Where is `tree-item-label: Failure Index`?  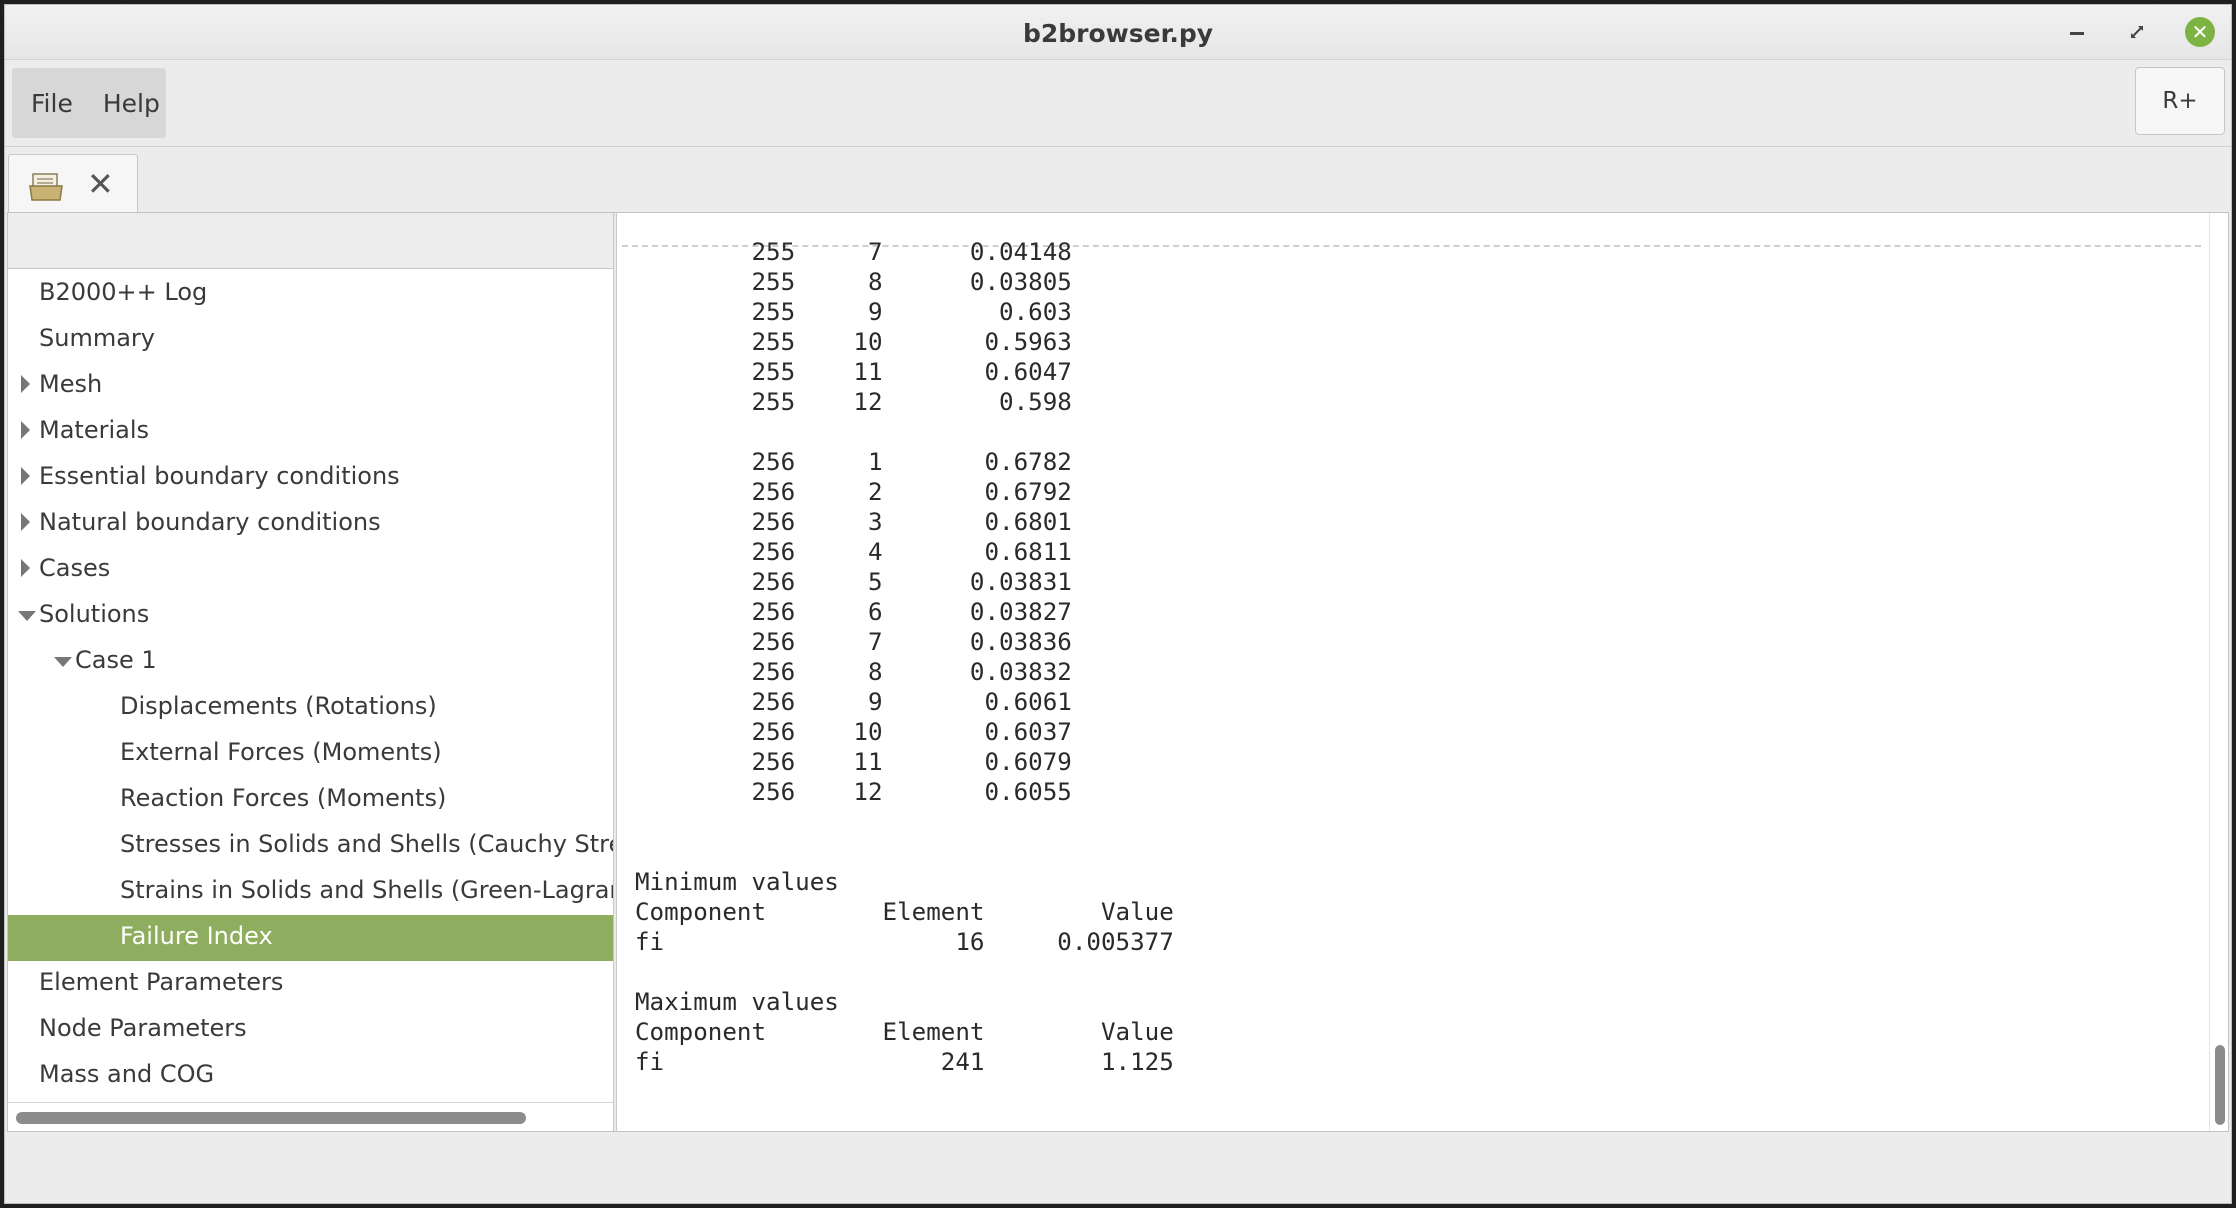 tree-item-label: Failure Index is located at coordinates (196, 936).